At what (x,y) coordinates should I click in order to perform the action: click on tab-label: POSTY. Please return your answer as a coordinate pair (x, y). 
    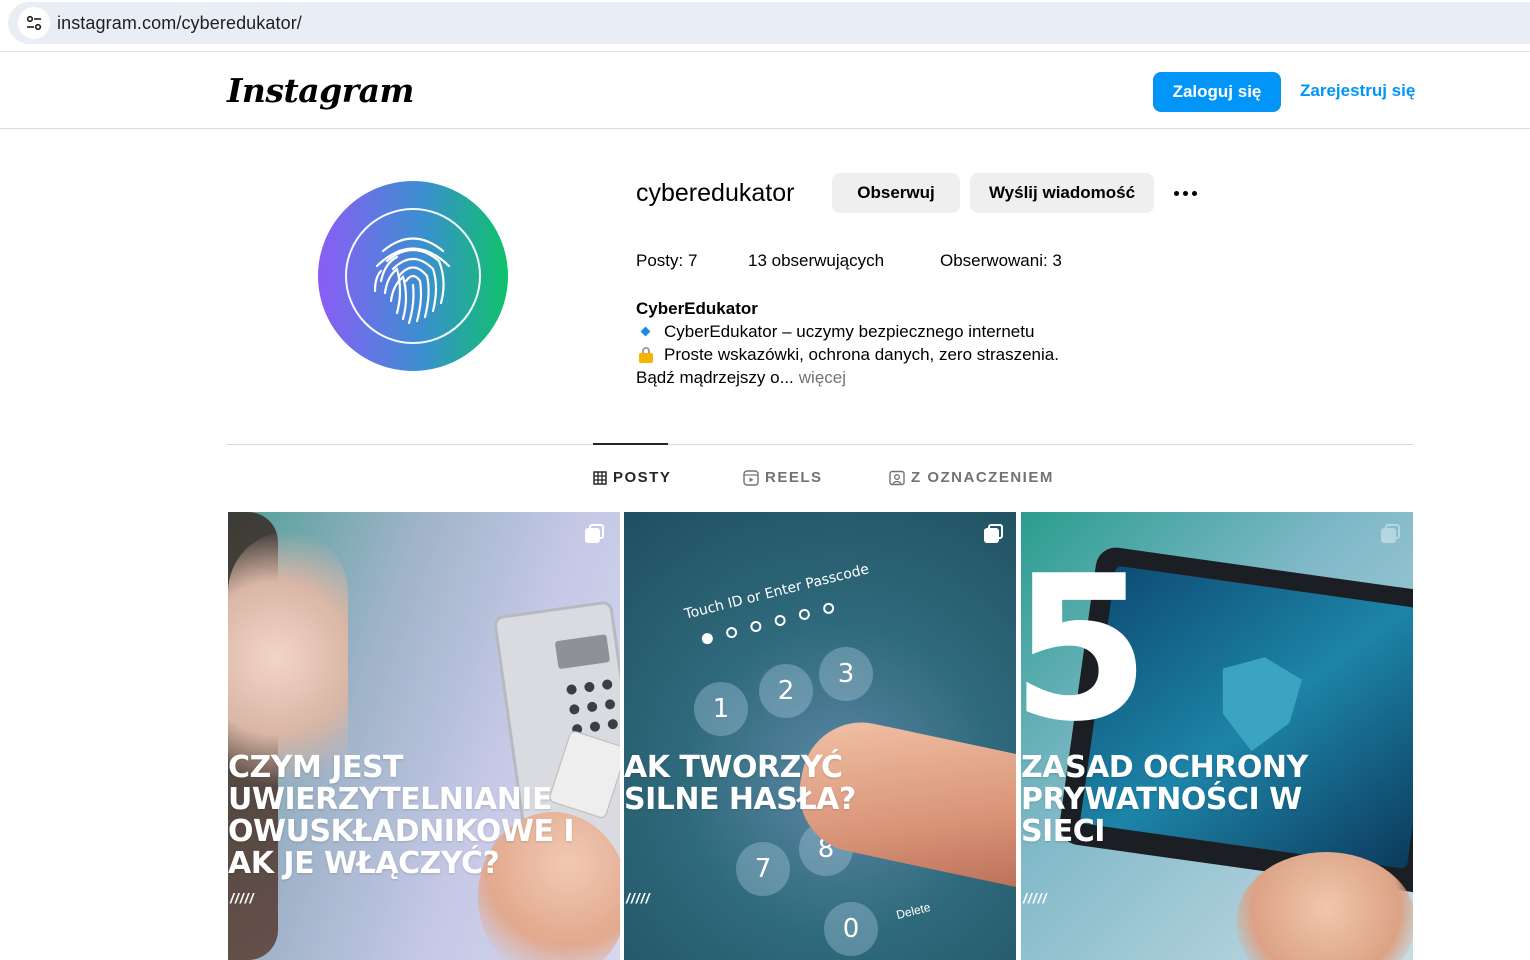
    Looking at the image, I should click on (642, 477).